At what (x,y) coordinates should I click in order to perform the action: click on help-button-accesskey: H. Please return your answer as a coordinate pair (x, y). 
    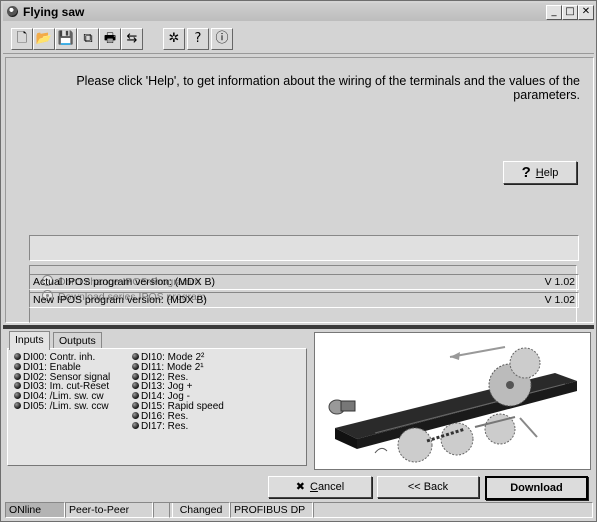
    Looking at the image, I should click on (539, 173).